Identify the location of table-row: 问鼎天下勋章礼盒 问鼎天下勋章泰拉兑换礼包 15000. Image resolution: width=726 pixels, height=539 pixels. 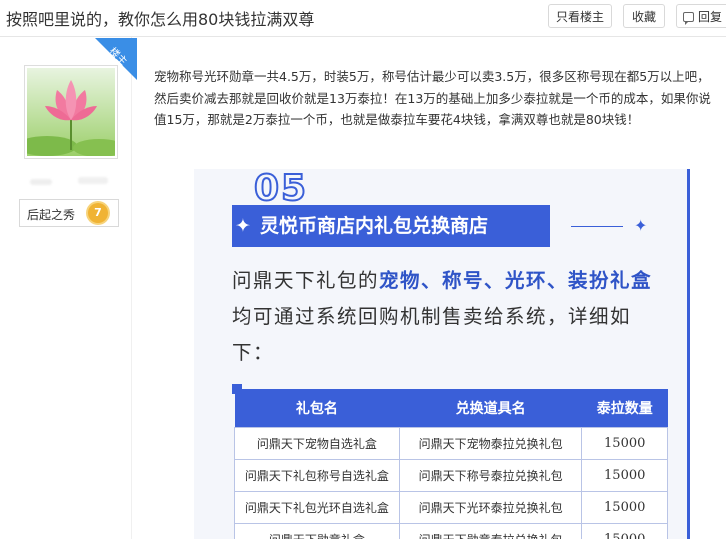
(451, 531).